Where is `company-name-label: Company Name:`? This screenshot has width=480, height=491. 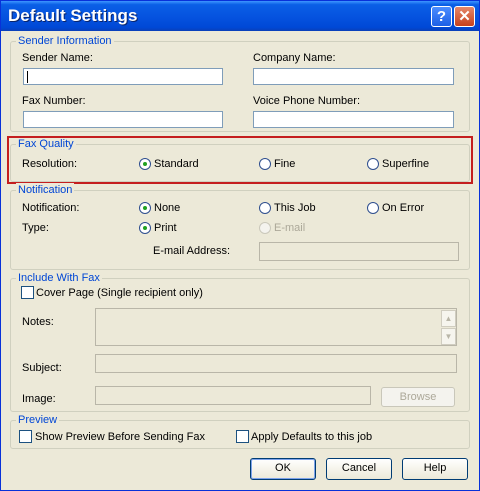 company-name-label: Company Name: is located at coordinates (294, 58).